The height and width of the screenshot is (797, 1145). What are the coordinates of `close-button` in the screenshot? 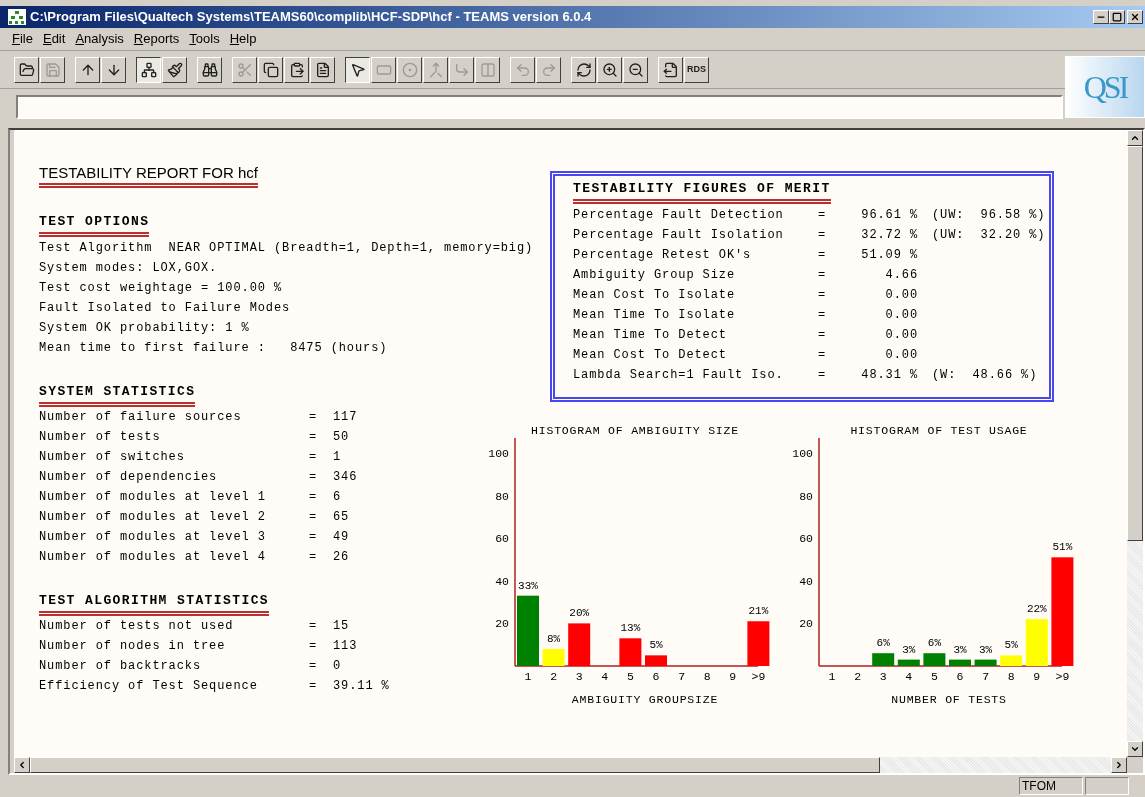 It's located at (1135, 17).